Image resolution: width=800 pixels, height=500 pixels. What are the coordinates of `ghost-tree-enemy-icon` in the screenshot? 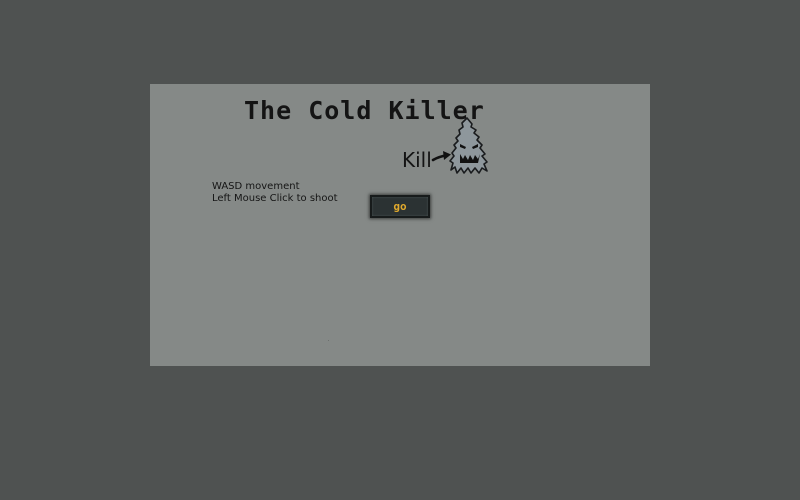 It's located at (468, 145).